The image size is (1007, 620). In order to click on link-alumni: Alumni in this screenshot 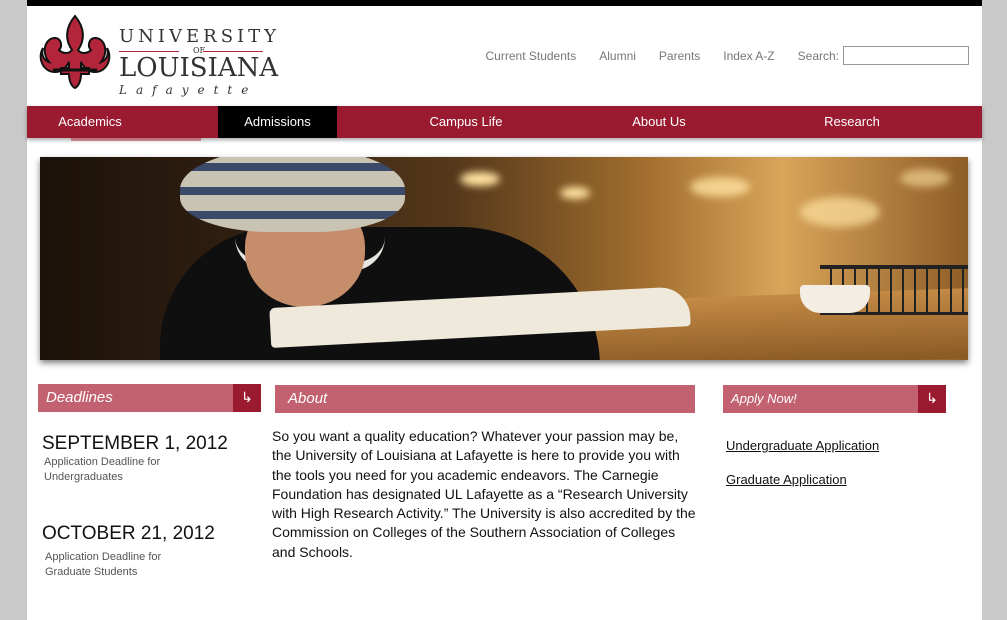, I will do `click(617, 56)`.